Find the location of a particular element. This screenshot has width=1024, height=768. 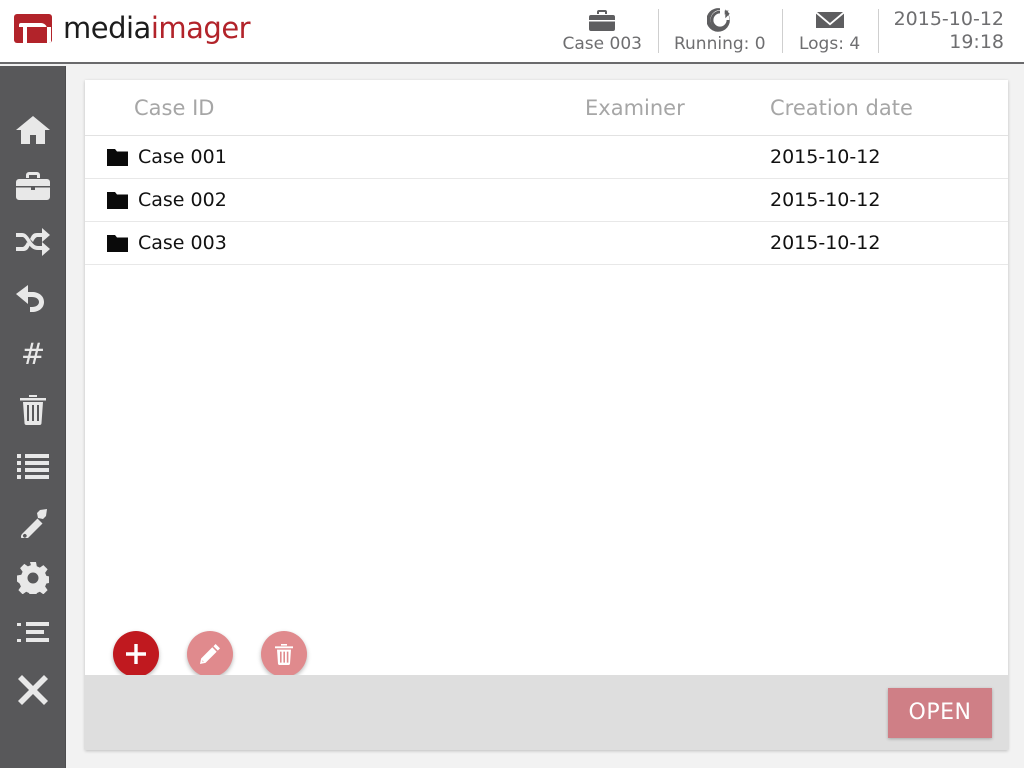

clock-time: 19:18 is located at coordinates (976, 41).